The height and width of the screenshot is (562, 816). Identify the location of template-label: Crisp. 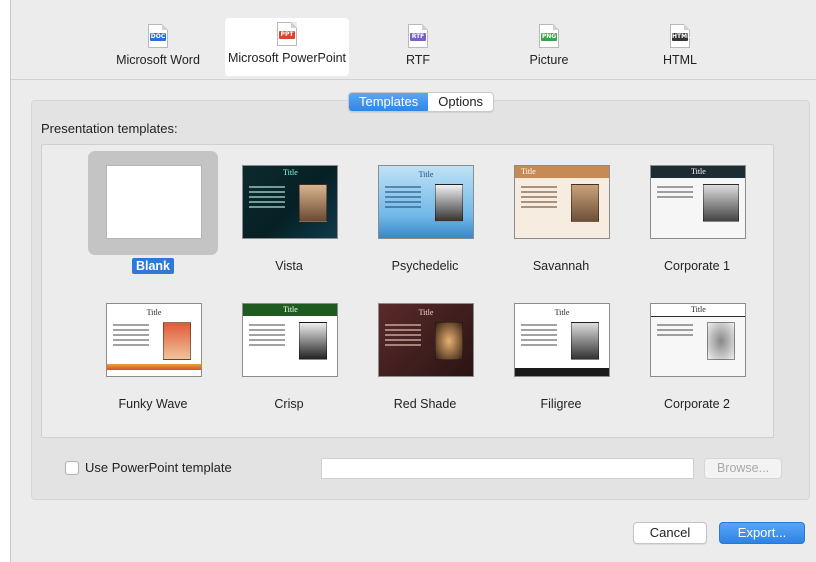
(289, 404).